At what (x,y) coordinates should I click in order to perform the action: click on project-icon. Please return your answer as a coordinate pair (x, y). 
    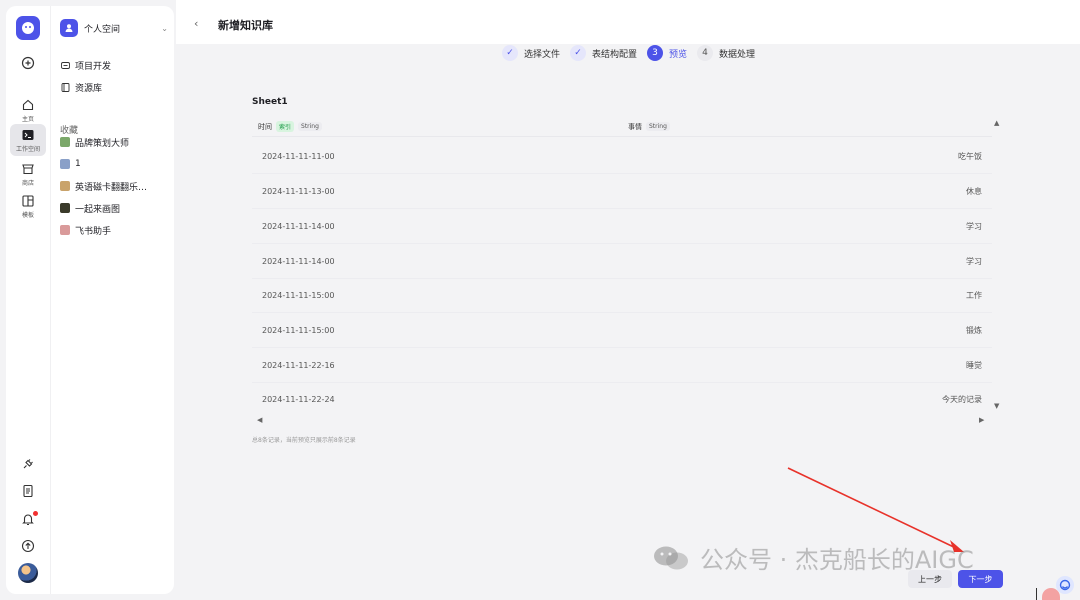
    Looking at the image, I should click on (65, 65).